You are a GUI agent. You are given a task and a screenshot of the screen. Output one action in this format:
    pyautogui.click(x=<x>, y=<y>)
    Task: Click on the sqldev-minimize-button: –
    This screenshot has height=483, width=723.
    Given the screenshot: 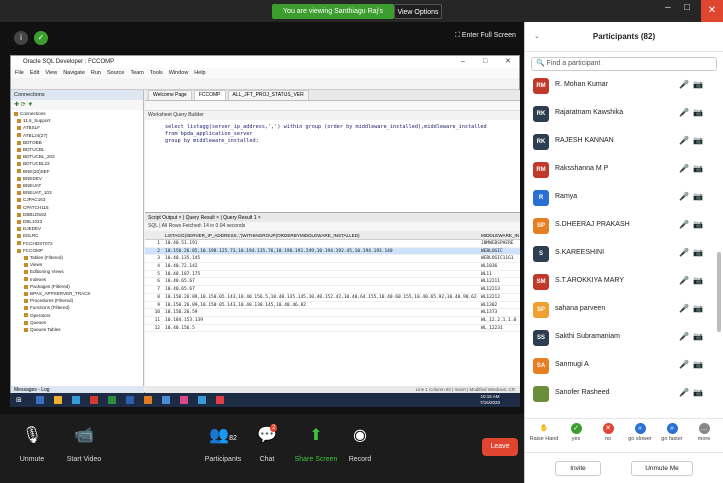 What is the action you would take?
    pyautogui.click(x=463, y=62)
    